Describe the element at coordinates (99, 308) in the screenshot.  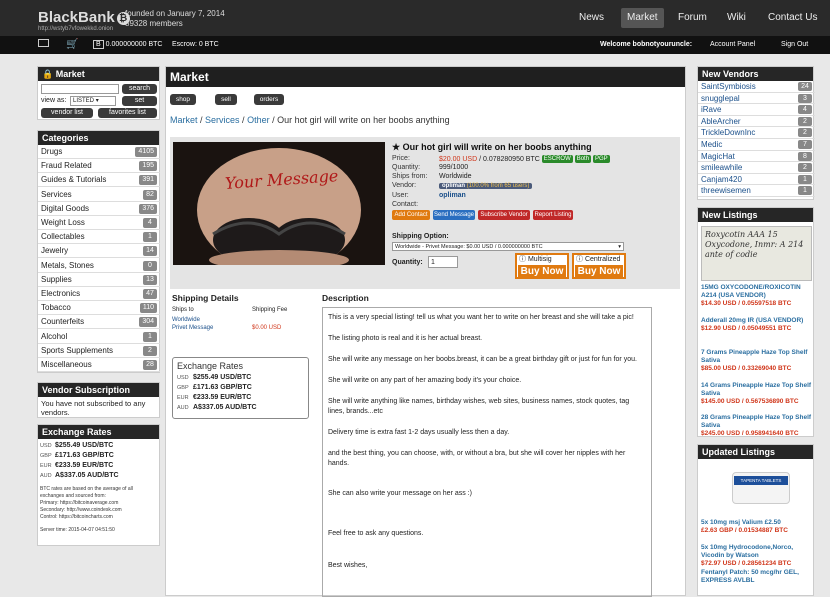
I see `category-item: Tobacco 110` at that location.